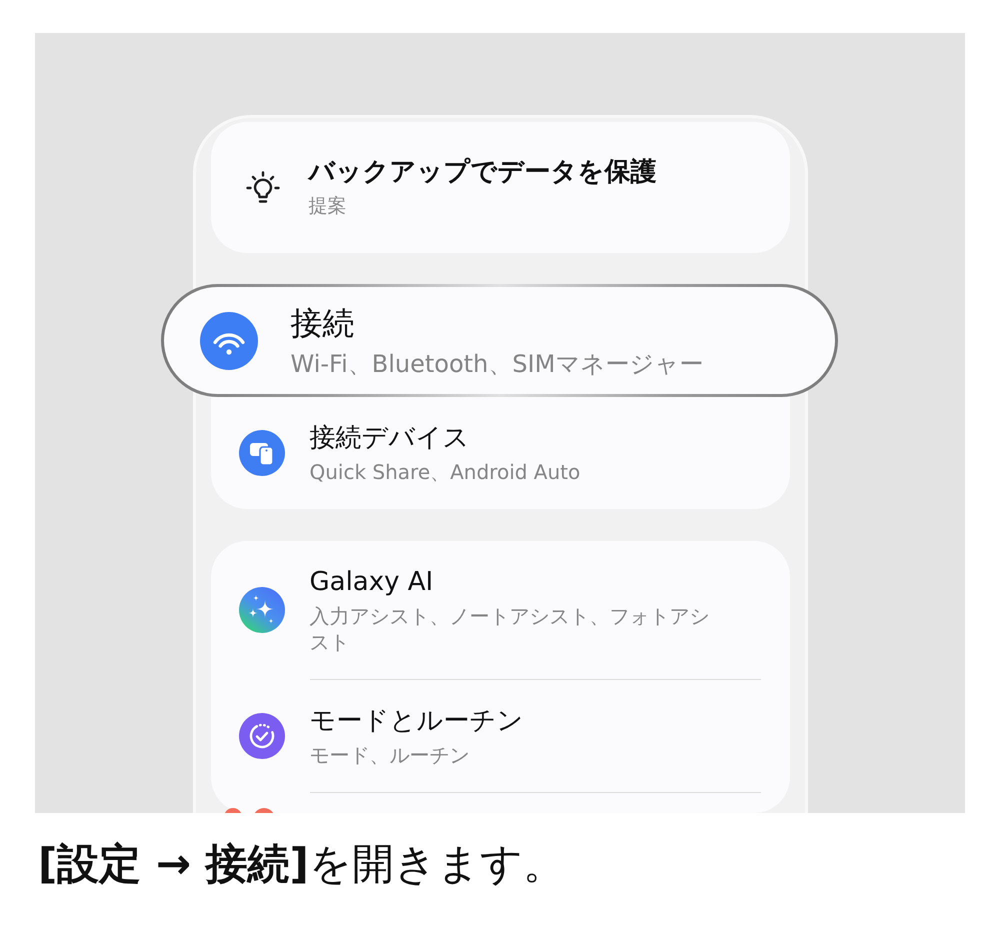 This screenshot has width=1000, height=941. I want to click on item-subtitle: 入力アシスト、ノートアシスト、フォトアシスト, so click(510, 629).